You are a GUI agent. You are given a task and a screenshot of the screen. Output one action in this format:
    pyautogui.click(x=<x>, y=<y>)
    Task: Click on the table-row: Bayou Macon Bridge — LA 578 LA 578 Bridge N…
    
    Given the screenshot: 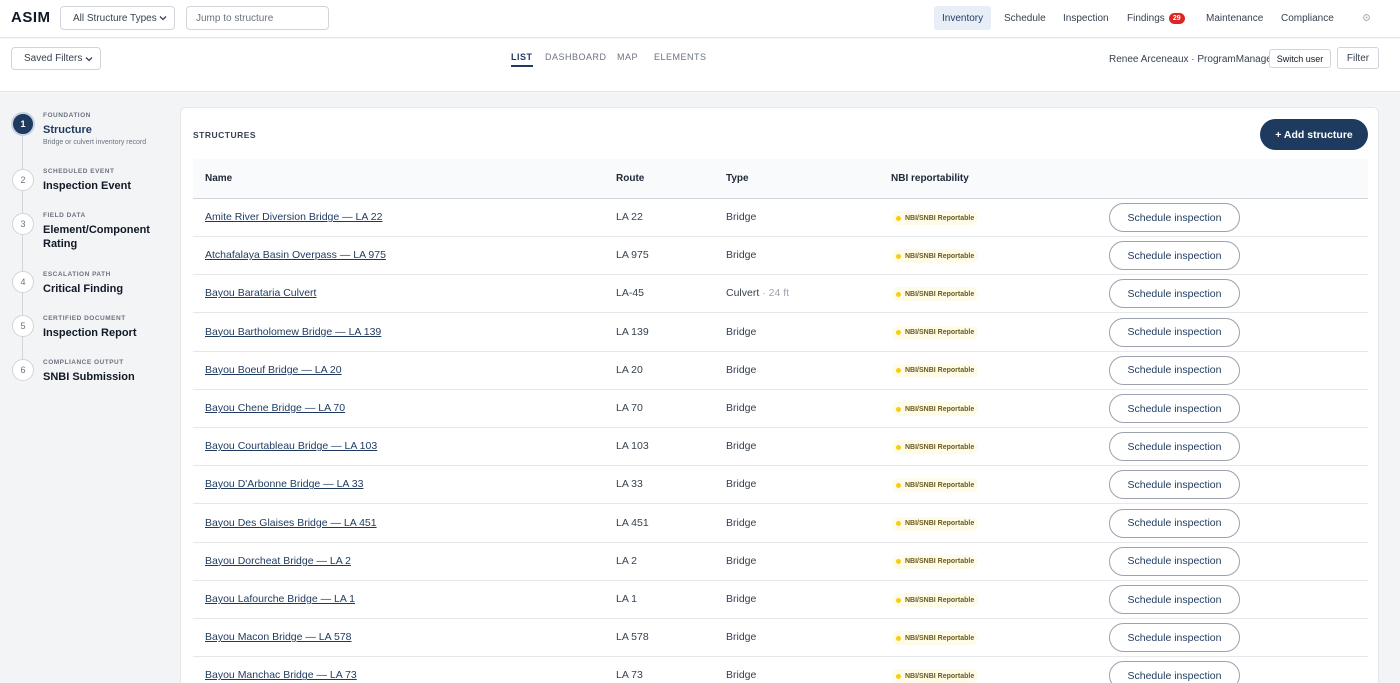 What is the action you would take?
    pyautogui.click(x=780, y=638)
    